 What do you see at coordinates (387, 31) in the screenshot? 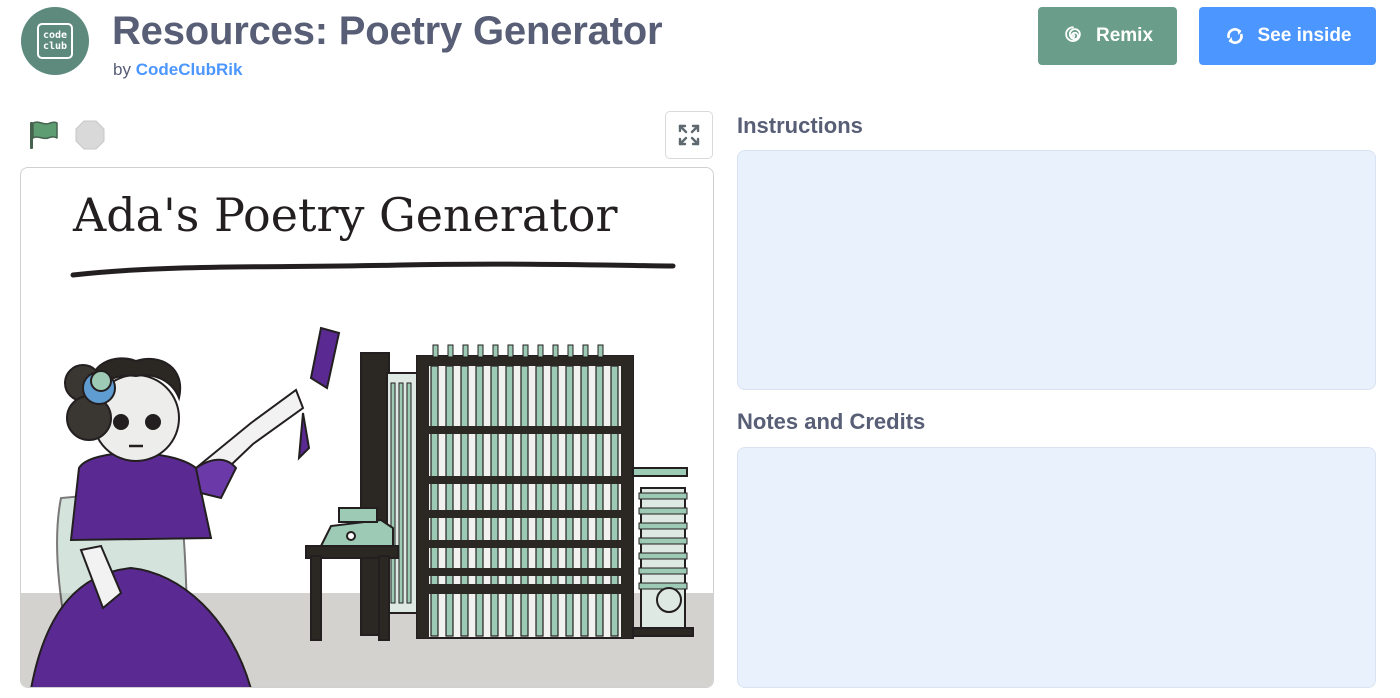
I see `project-title: Resources: Poetry Generator` at bounding box center [387, 31].